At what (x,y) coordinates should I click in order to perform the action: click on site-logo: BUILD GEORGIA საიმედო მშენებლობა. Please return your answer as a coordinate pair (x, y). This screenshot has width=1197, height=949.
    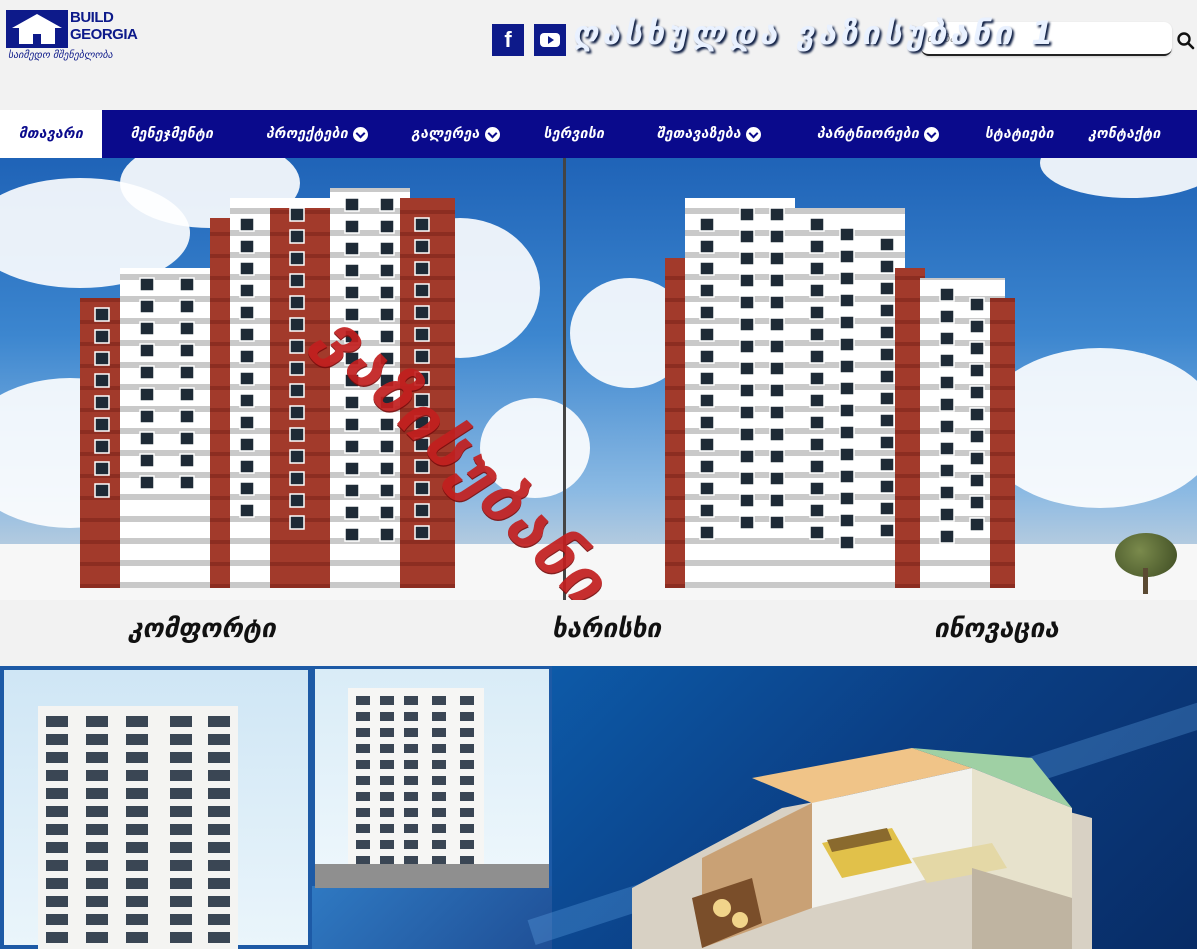
    Looking at the image, I should click on (76, 36).